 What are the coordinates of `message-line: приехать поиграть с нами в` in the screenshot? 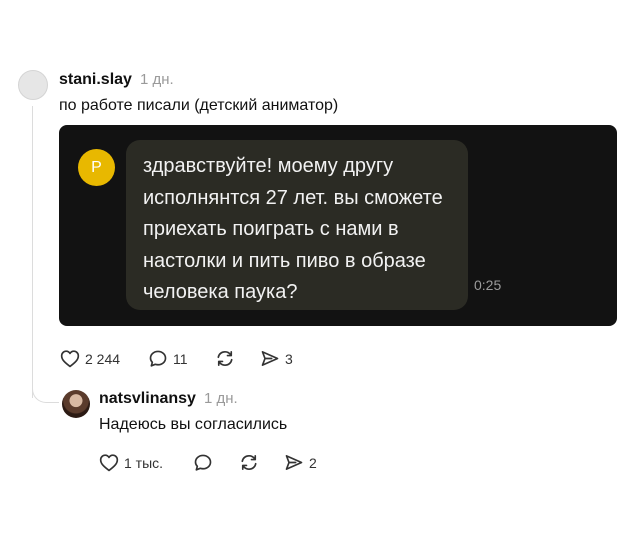 It's located at (271, 229).